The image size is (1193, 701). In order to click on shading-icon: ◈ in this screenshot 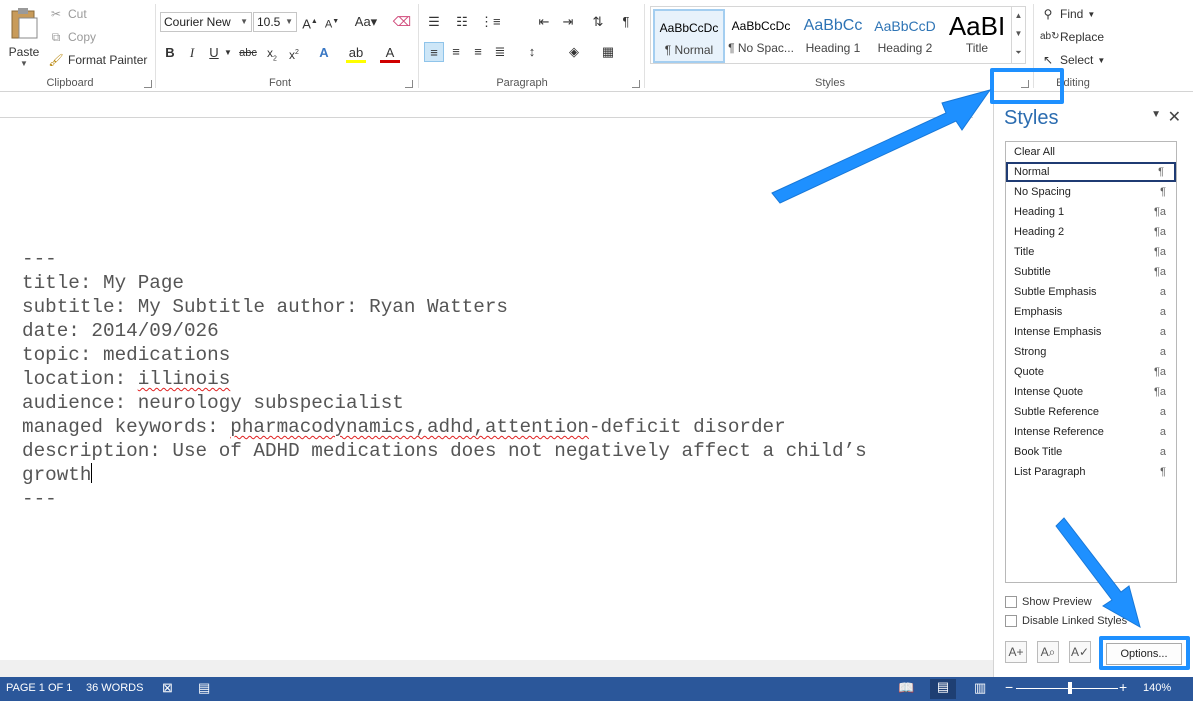, I will do `click(574, 52)`.